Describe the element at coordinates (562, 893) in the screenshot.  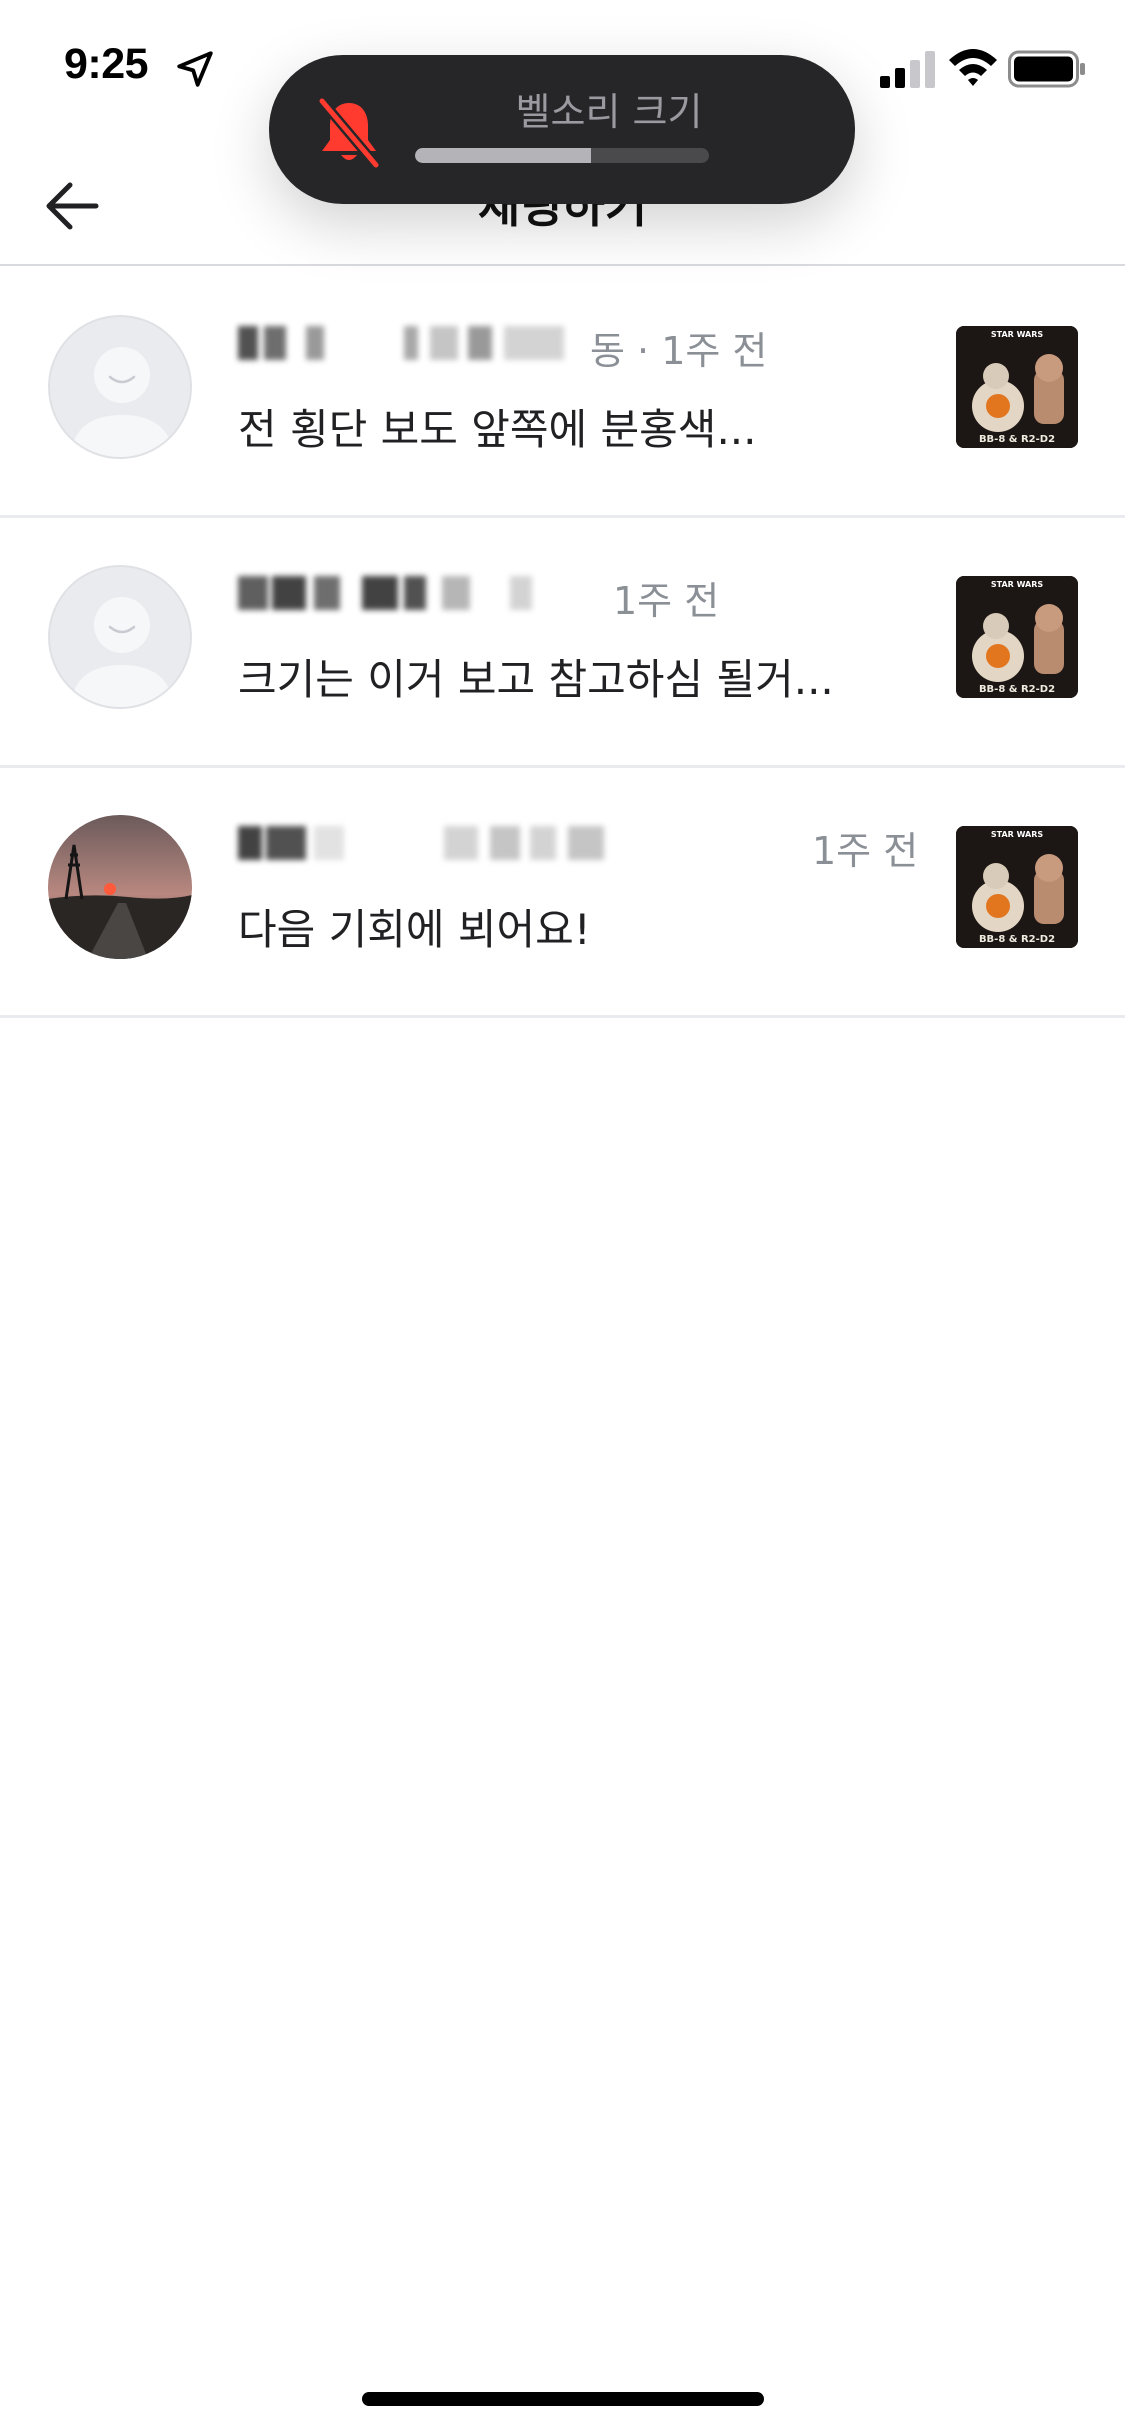
I see `chat-list-item: 1주 전 다음 기회에 뵈어요! STAR WARS BB-8 & R2-D2` at that location.